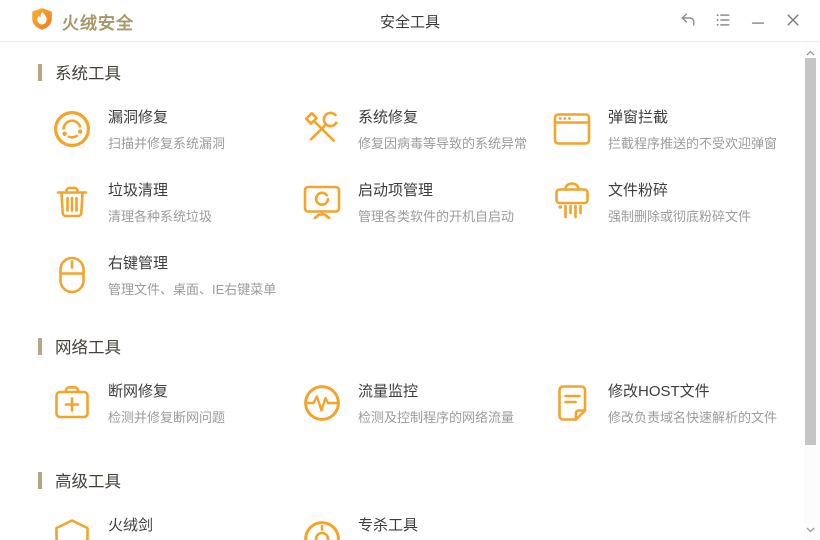  I want to click on tool-desc: 清理各种系统垃圾, so click(160, 216).